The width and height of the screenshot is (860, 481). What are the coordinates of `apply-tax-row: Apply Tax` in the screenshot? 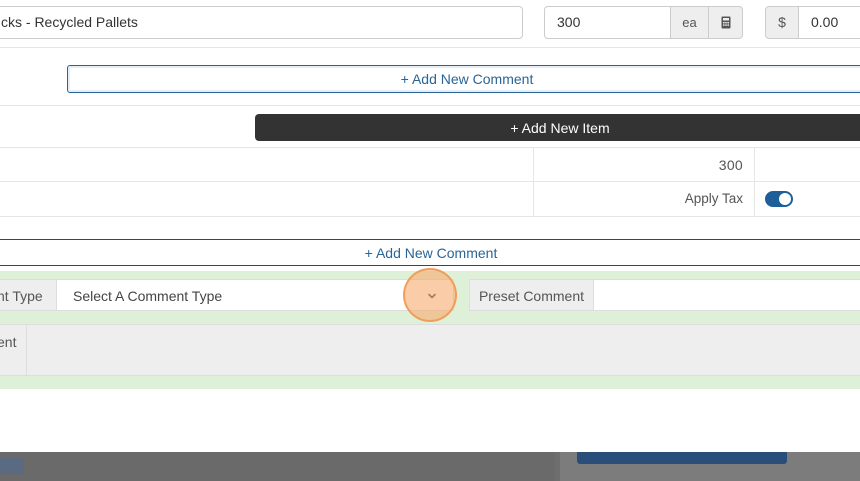 It's located at (430, 199).